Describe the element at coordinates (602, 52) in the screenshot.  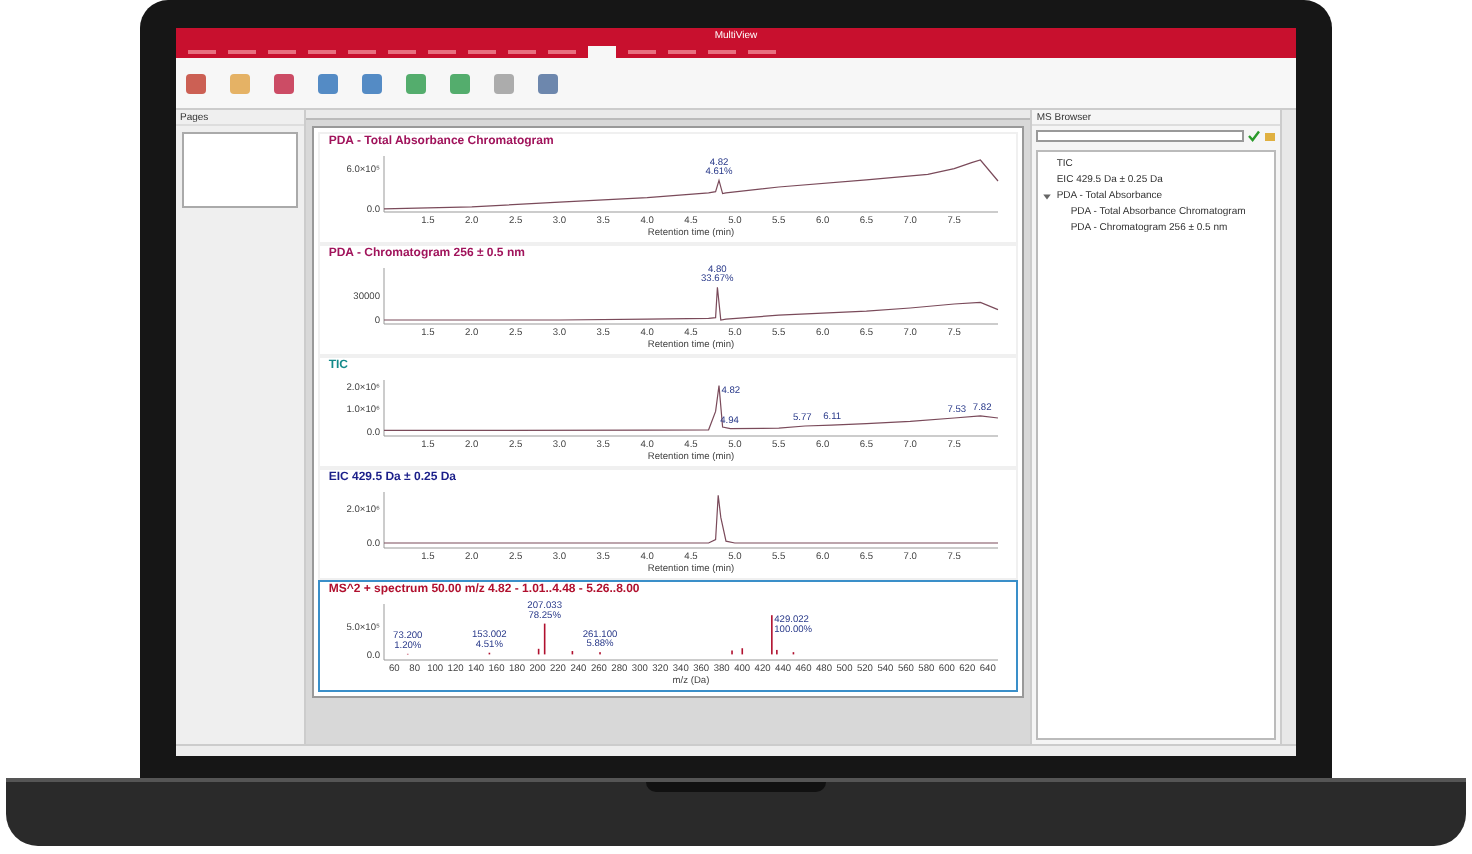
I see `ribbon-tab` at that location.